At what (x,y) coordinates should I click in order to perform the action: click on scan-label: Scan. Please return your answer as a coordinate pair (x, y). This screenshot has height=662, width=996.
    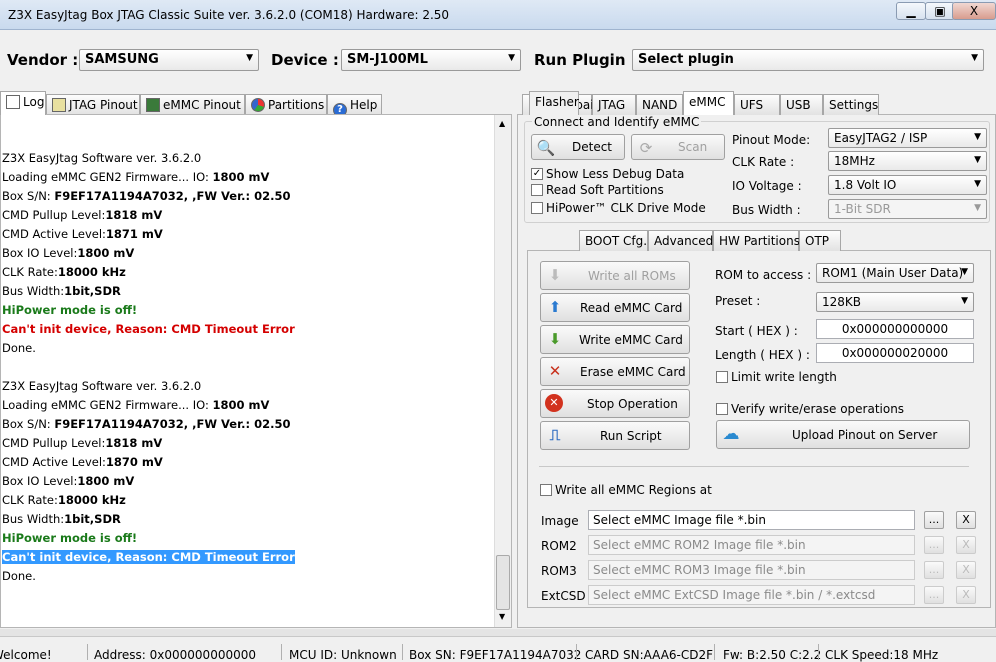
    Looking at the image, I should click on (693, 147).